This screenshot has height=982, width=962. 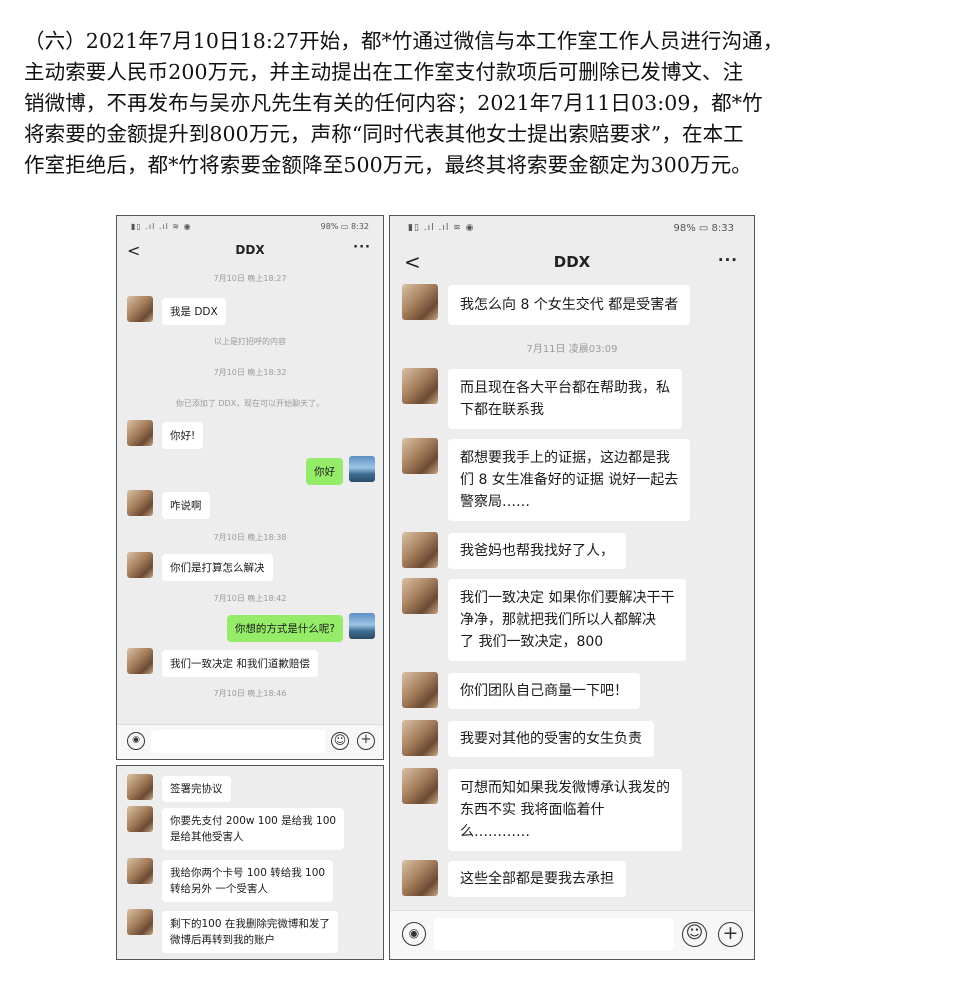 I want to click on timestamp: 7月10日 晚上18:27, so click(x=250, y=278).